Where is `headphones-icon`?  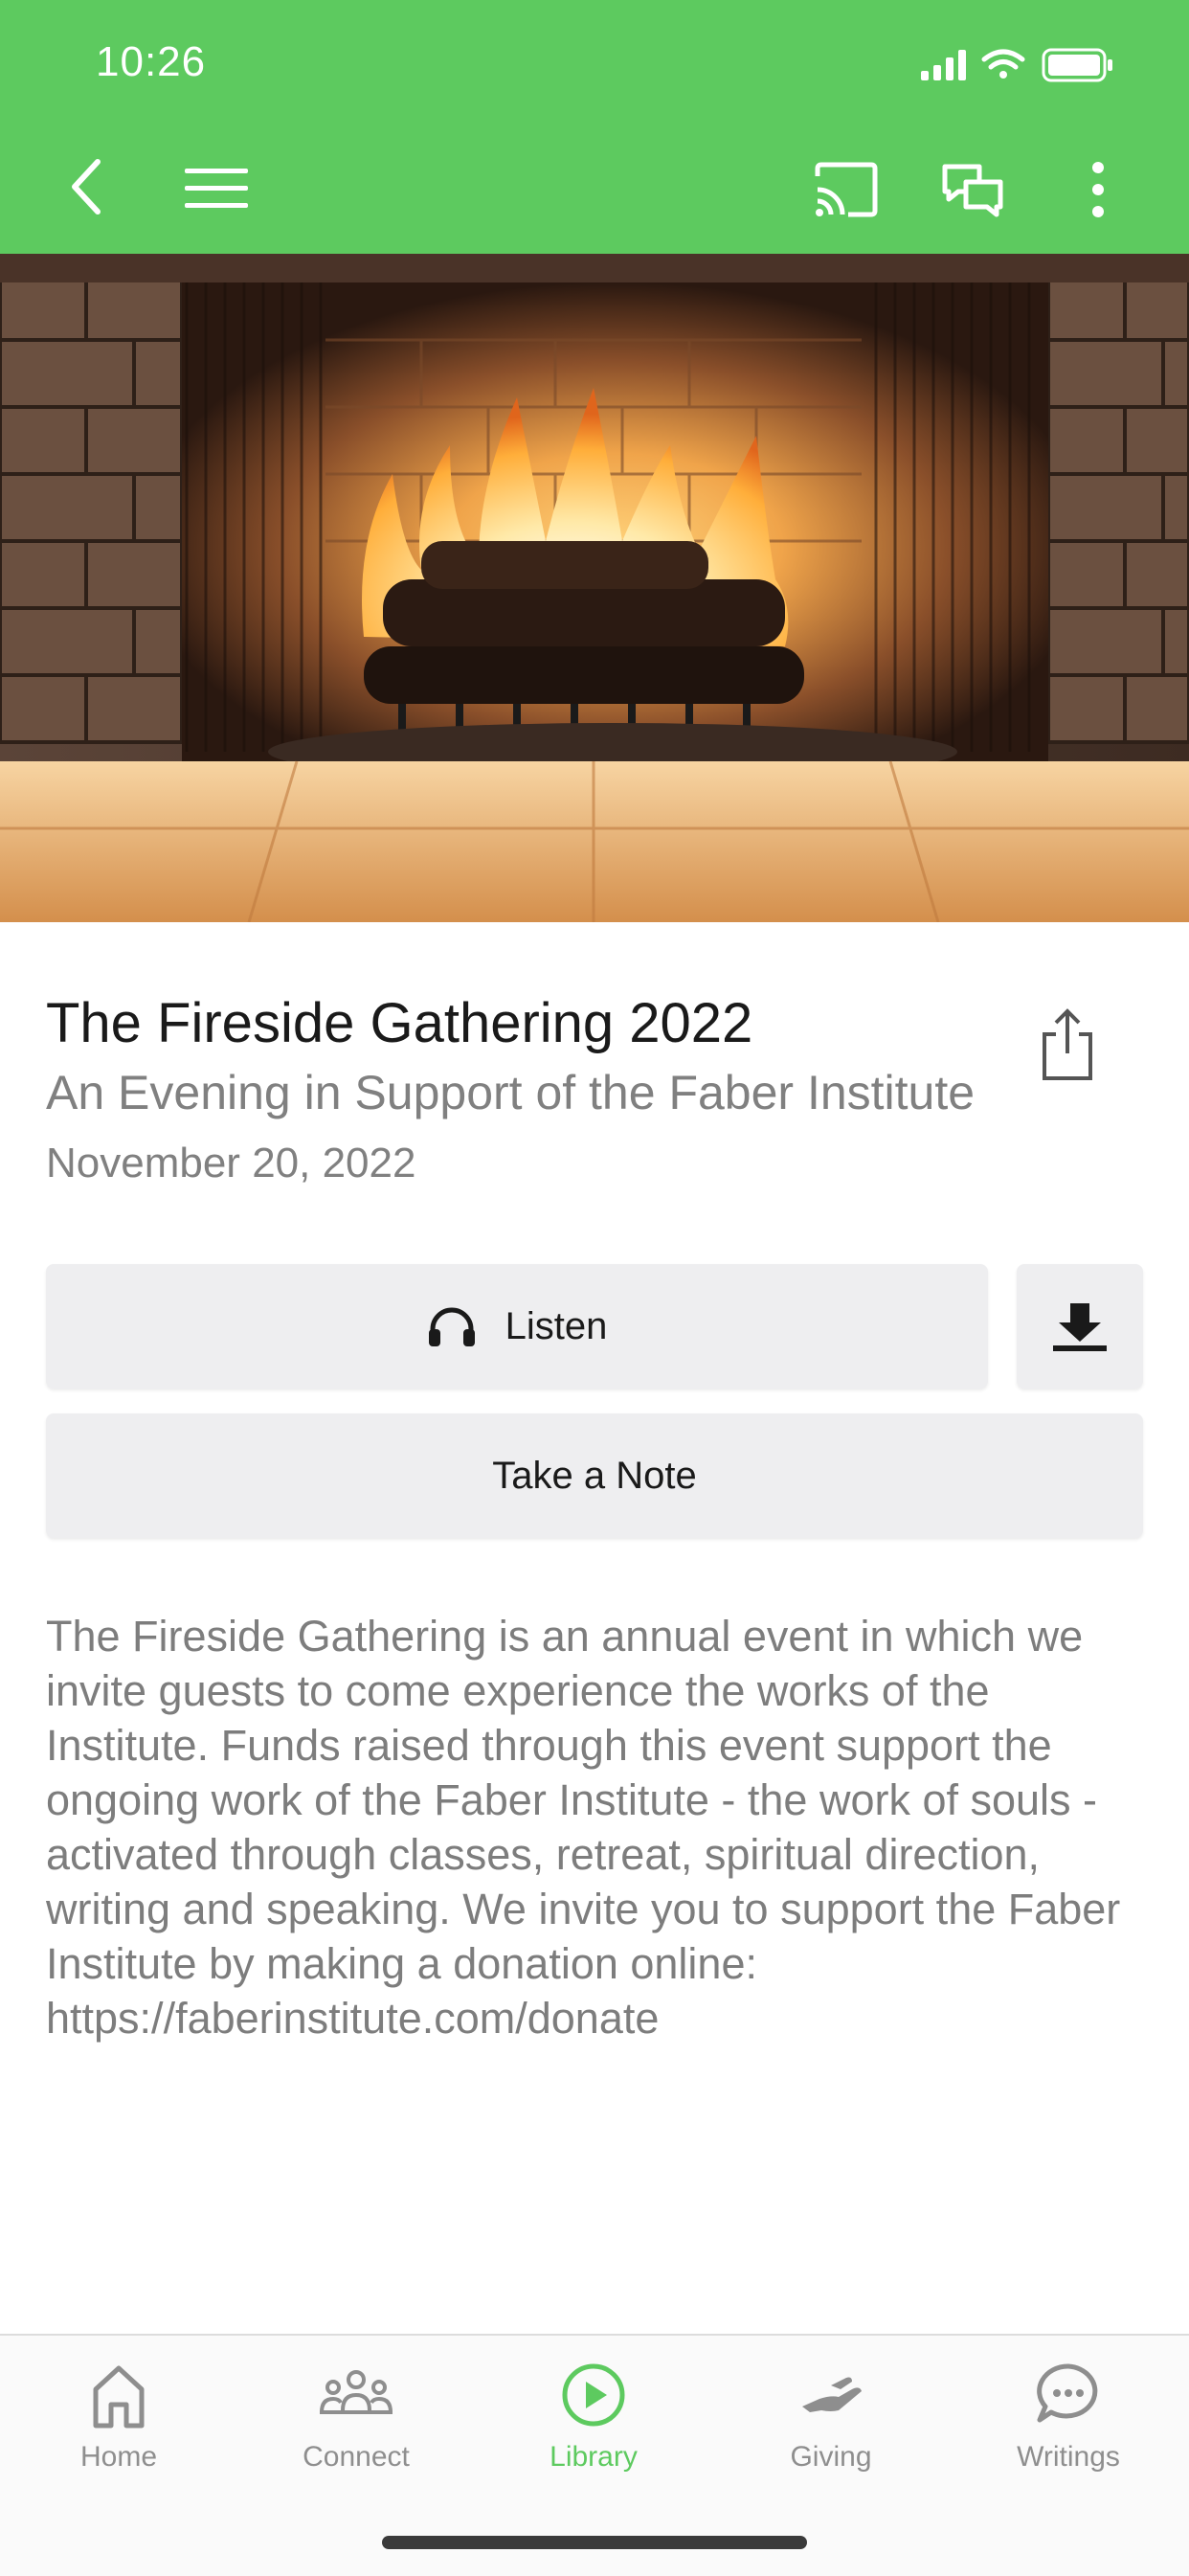
headphones-icon is located at coordinates (451, 1326).